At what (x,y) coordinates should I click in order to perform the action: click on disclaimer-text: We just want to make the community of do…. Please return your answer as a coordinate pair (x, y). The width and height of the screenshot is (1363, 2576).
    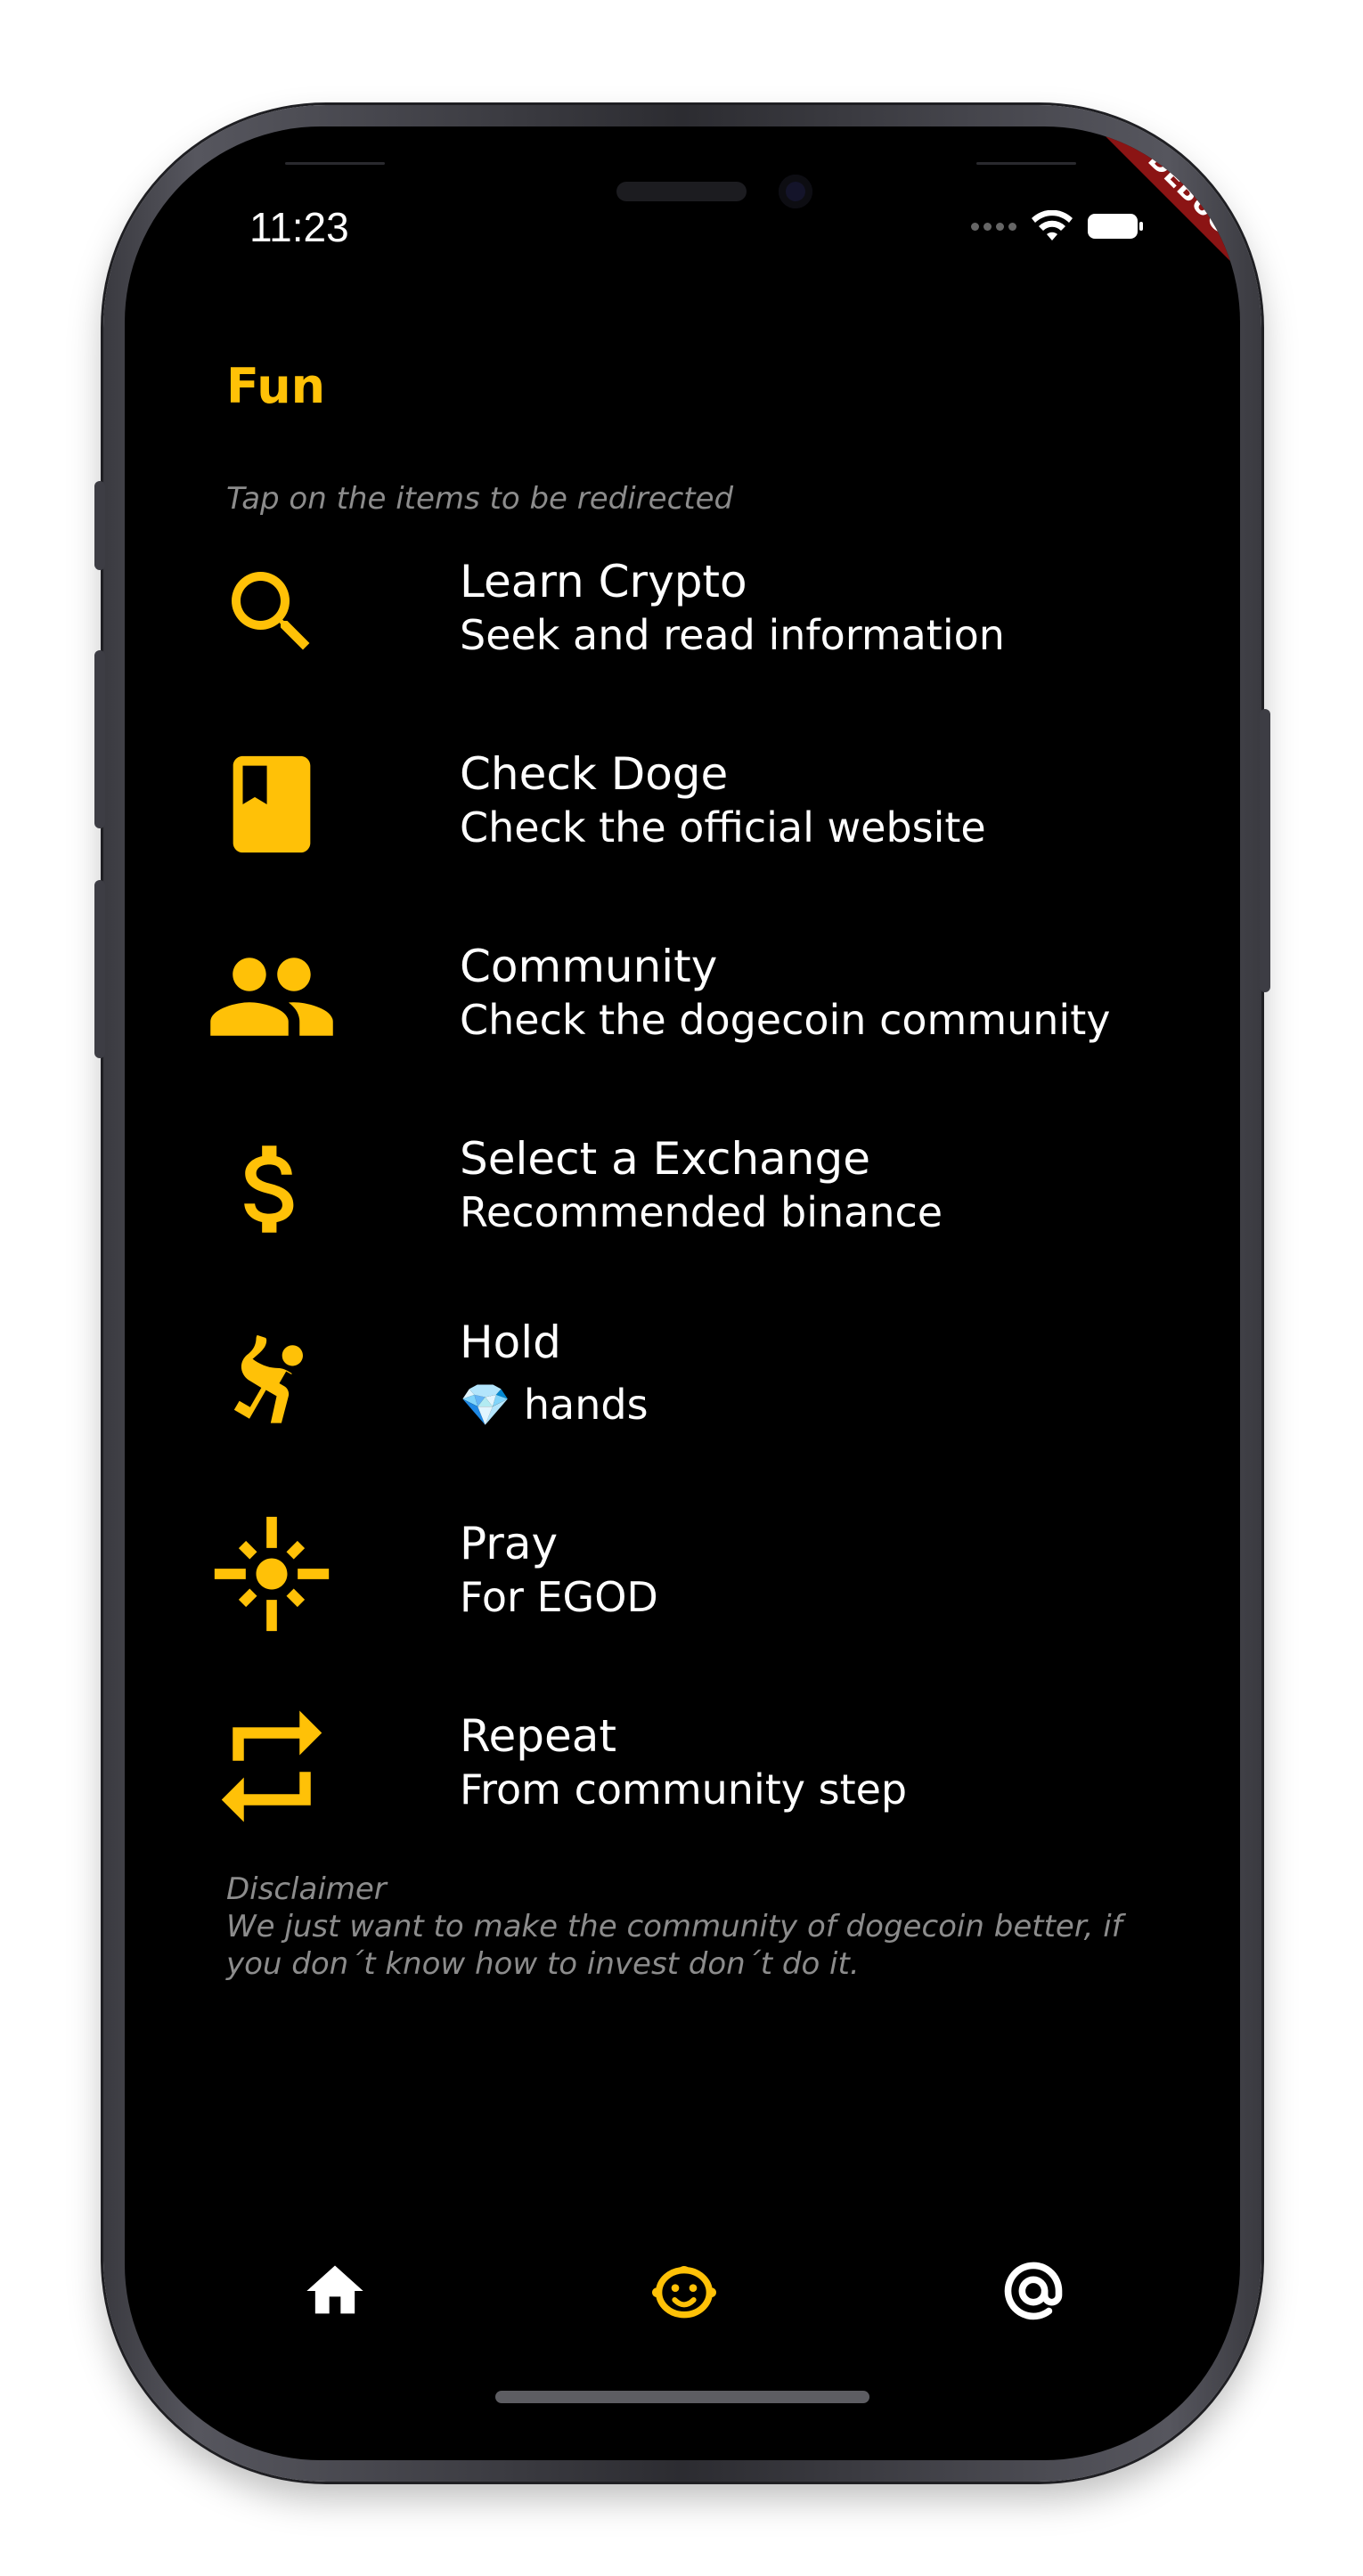
    Looking at the image, I should click on (674, 1946).